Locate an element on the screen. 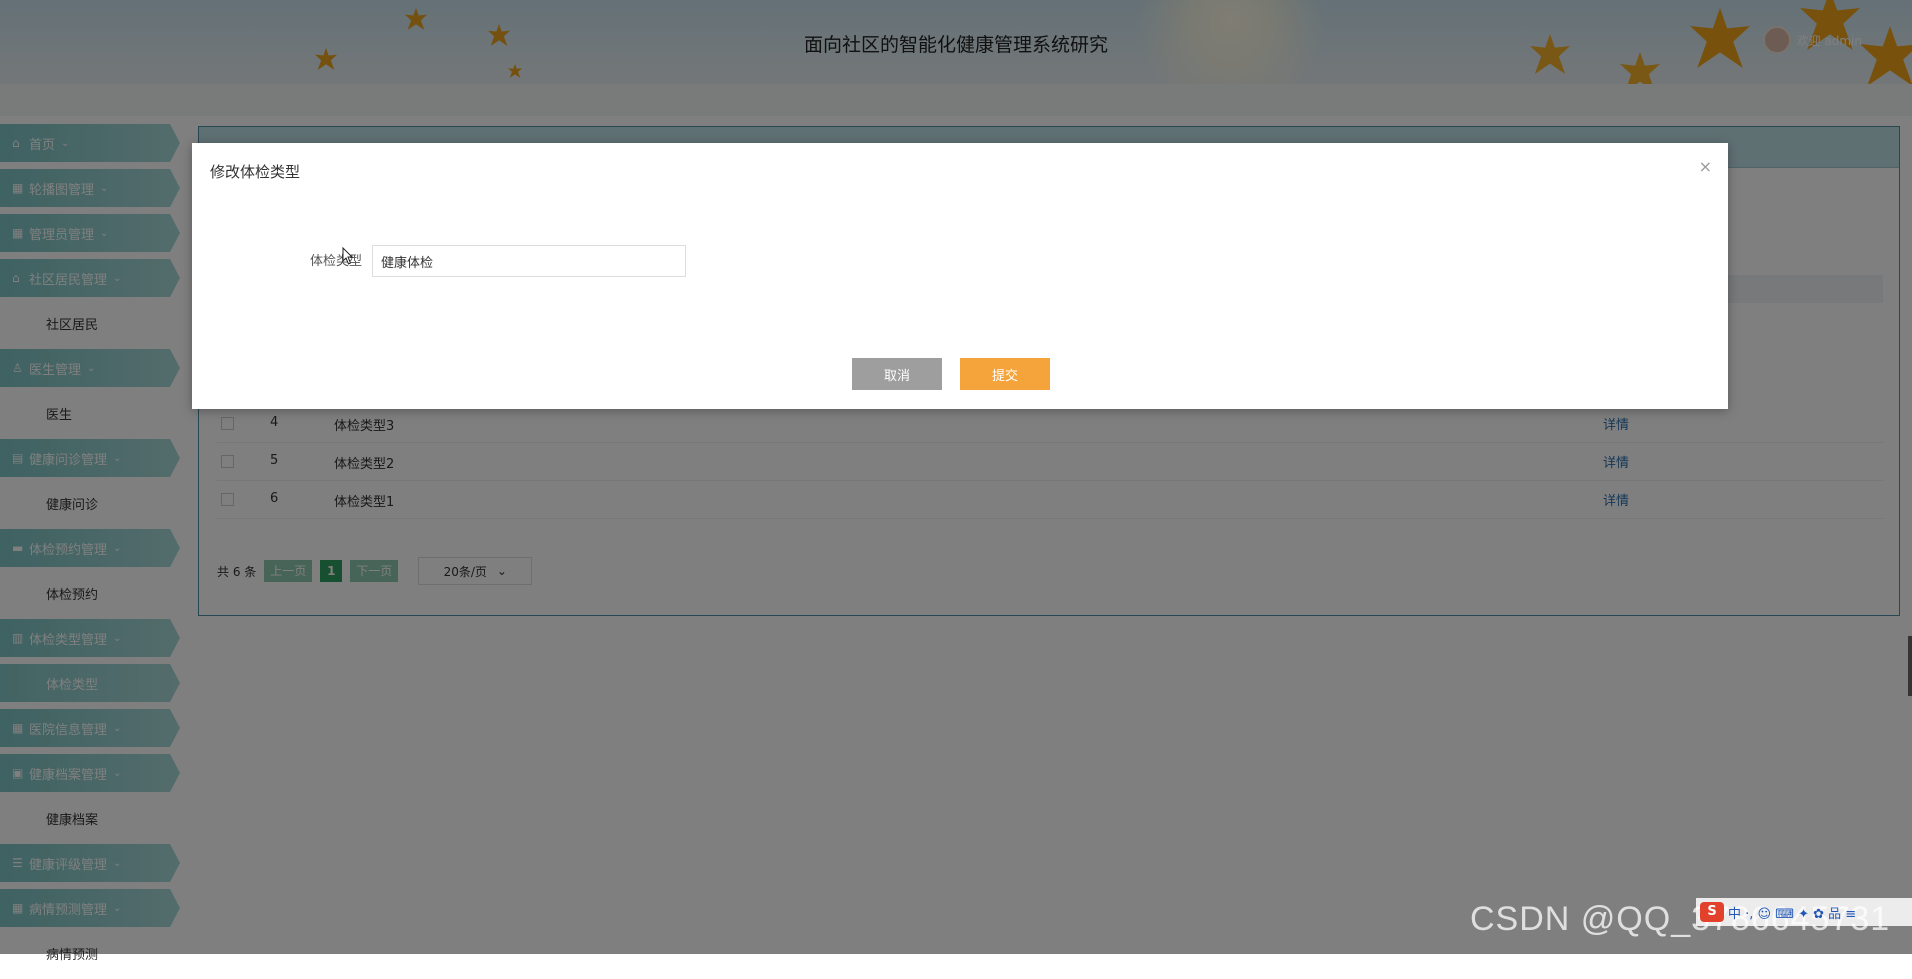  dialog-title: 修改体检类型 is located at coordinates (255, 172).